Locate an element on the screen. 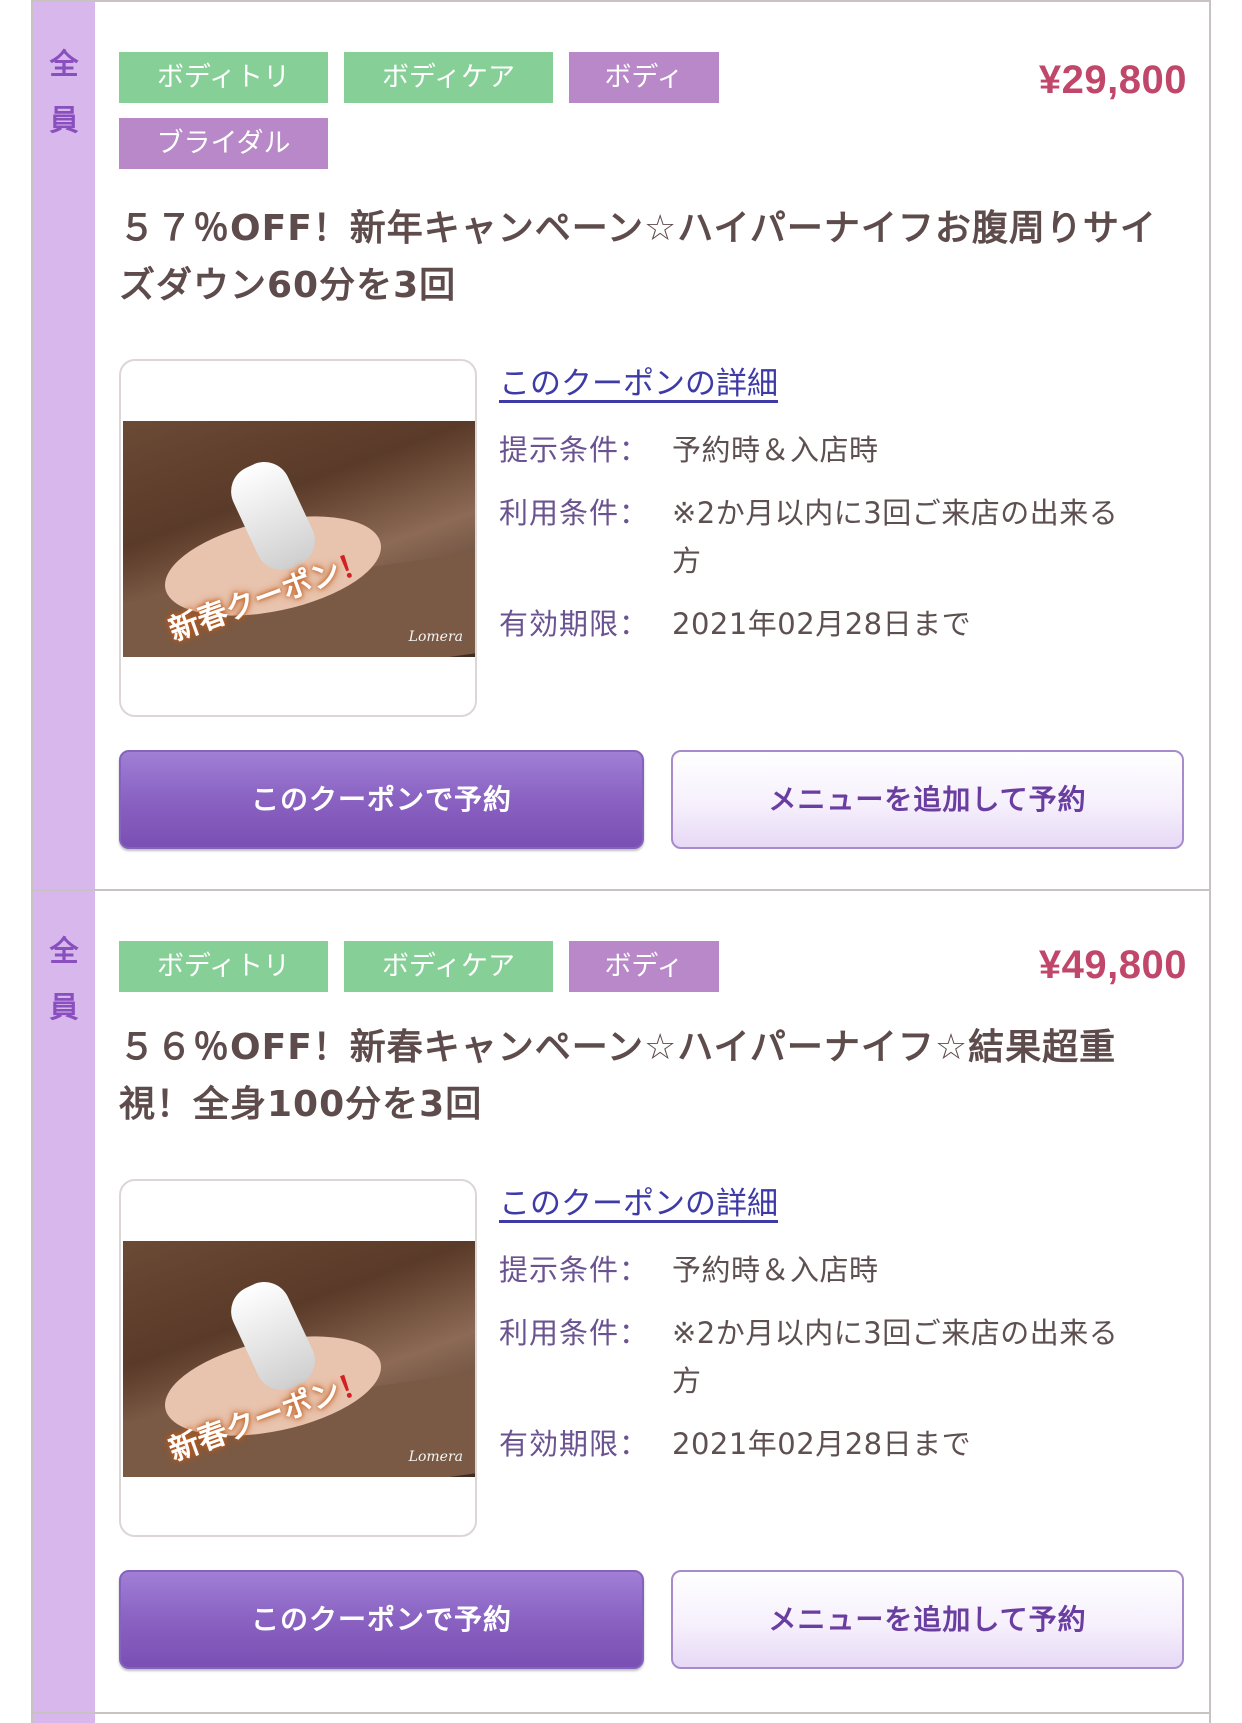  category-tags: ボディトリ ボディケア ボディ ブライダル is located at coordinates (429, 118).